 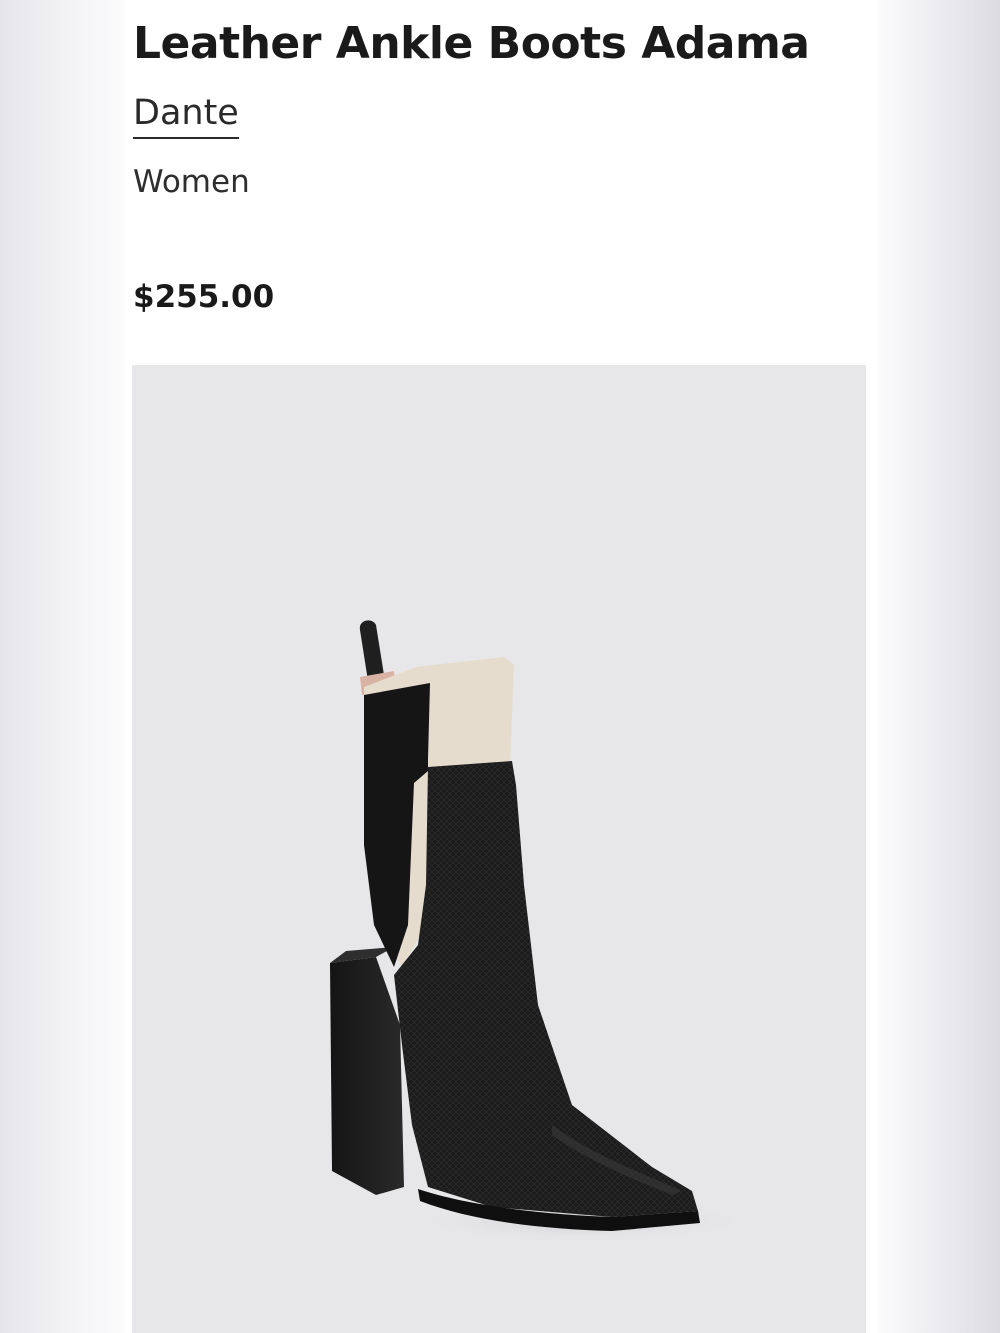 What do you see at coordinates (367, 1076) in the screenshot?
I see `block-heel` at bounding box center [367, 1076].